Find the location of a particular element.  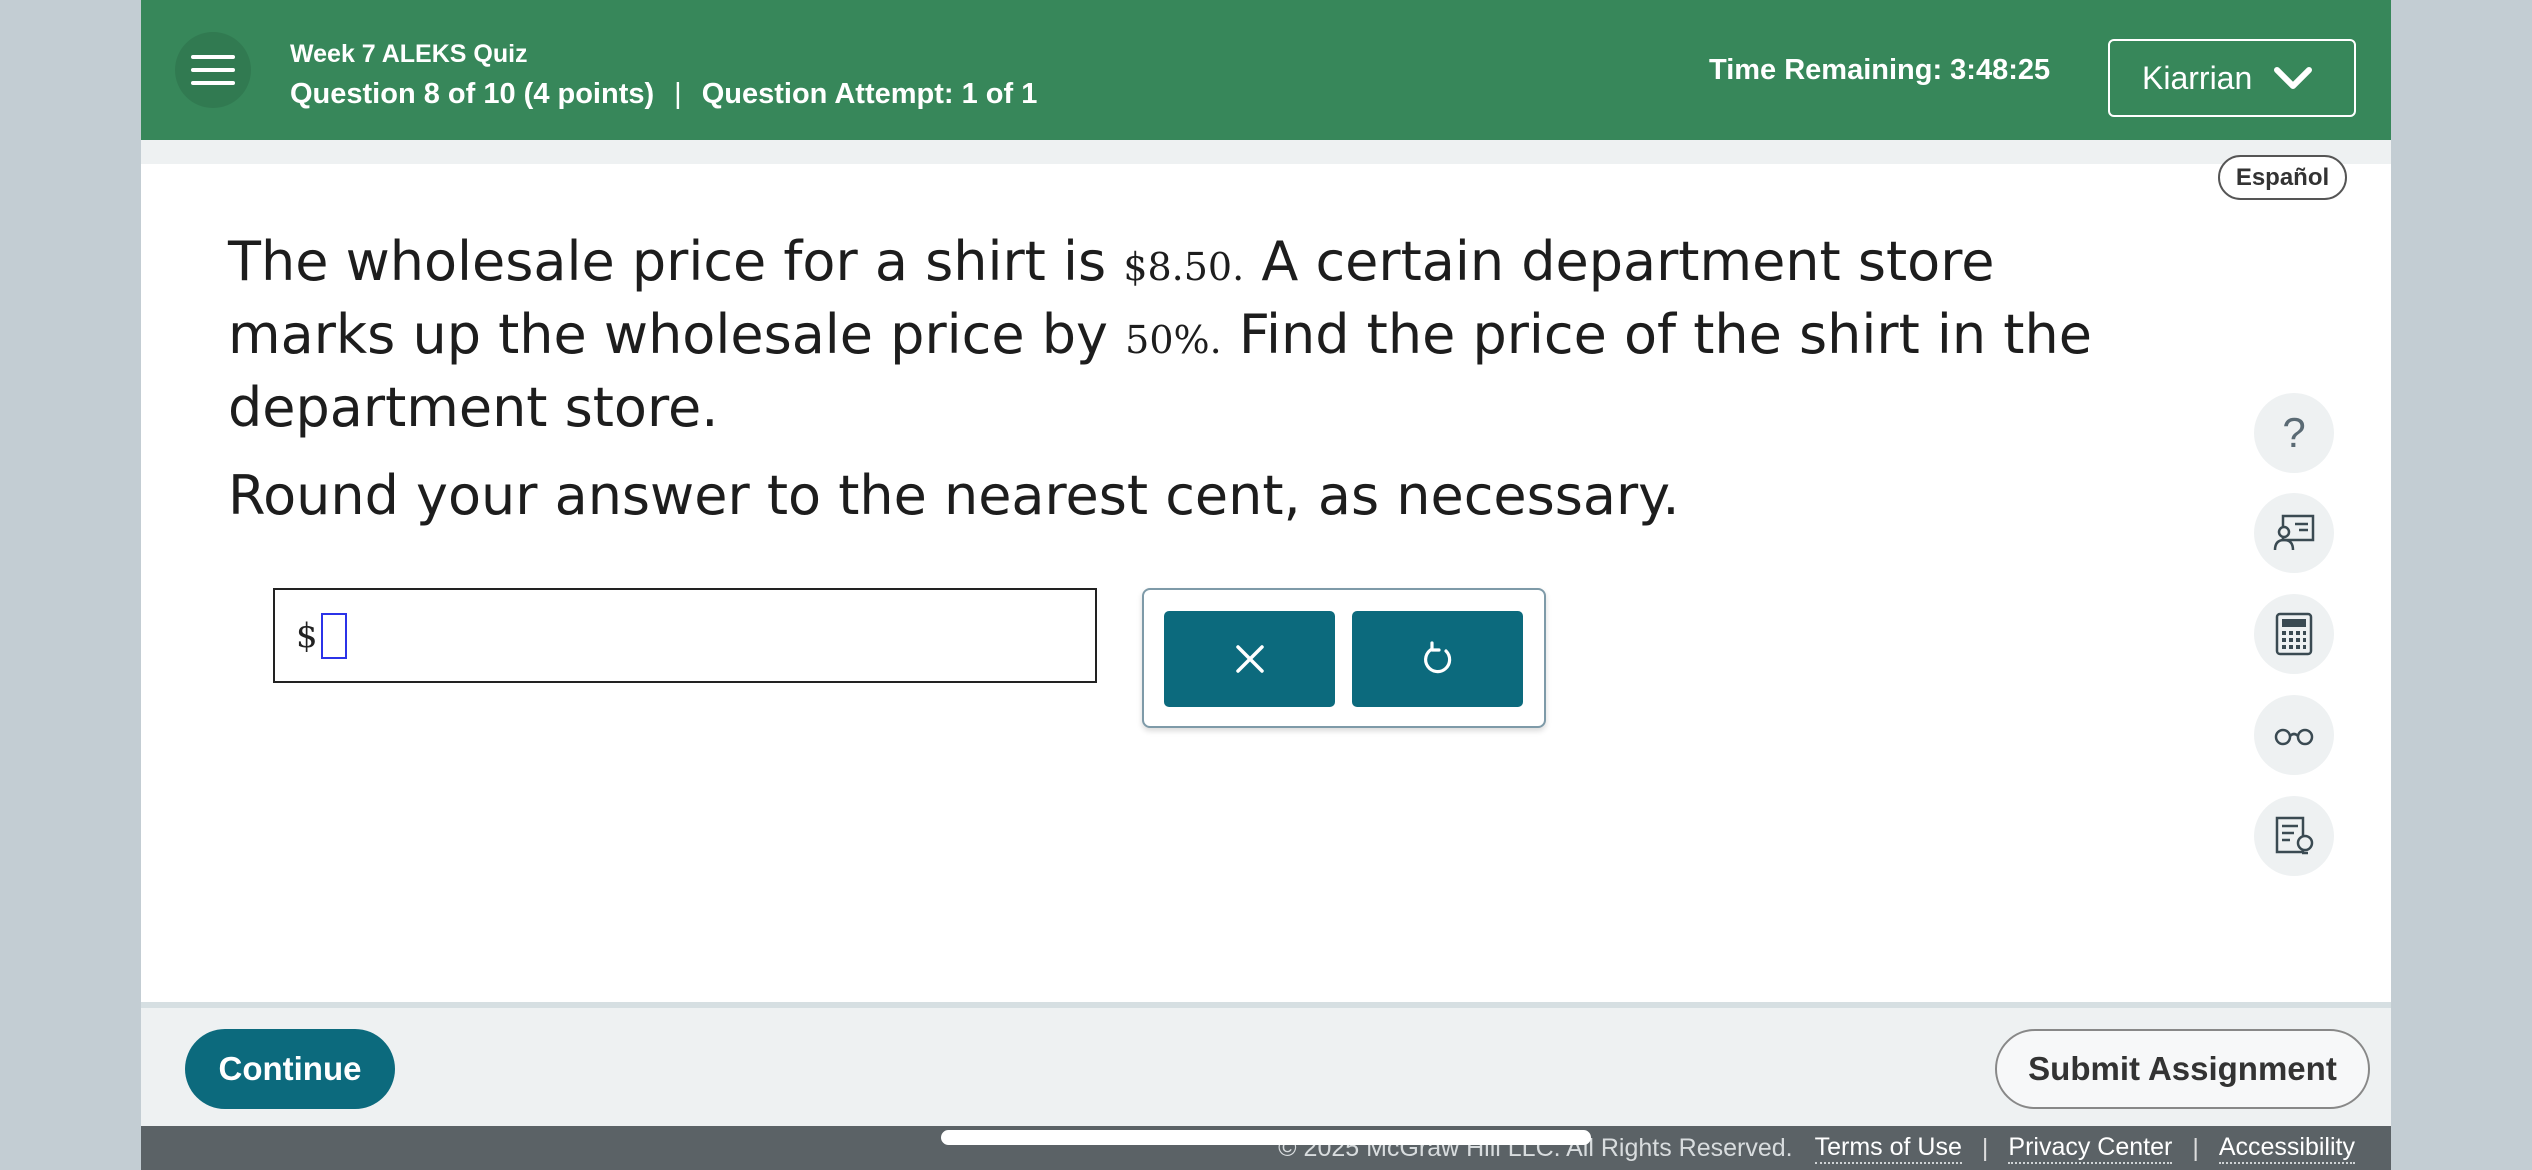

time-remaining: Time Remaining: 3:48:25 is located at coordinates (1880, 70).